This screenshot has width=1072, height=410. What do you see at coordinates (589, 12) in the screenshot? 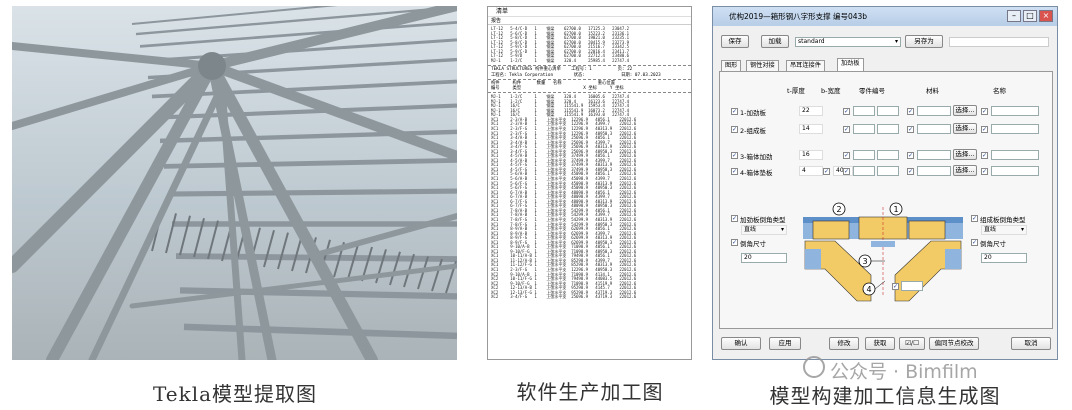
I see `report-title: 清单` at bounding box center [589, 12].